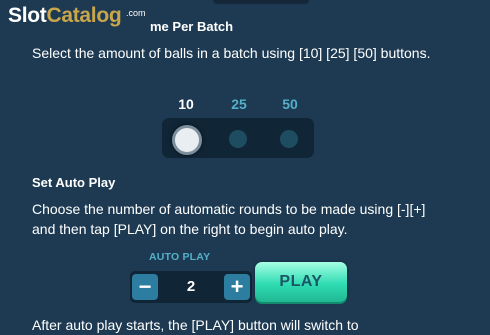  I want to click on auto-play-stepper: − 2 +, so click(191, 287).